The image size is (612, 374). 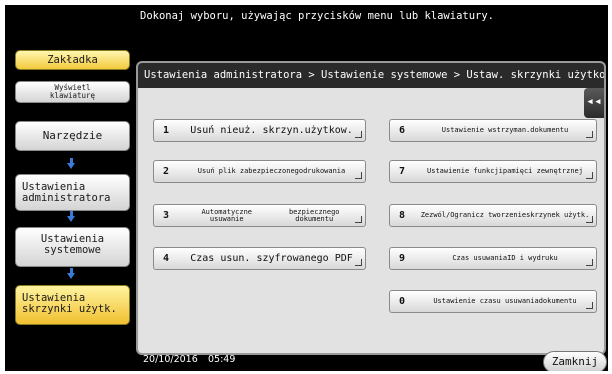 What do you see at coordinates (558, 215) in the screenshot?
I see `menu-item-label-line2: skrzynek użytk.` at bounding box center [558, 215].